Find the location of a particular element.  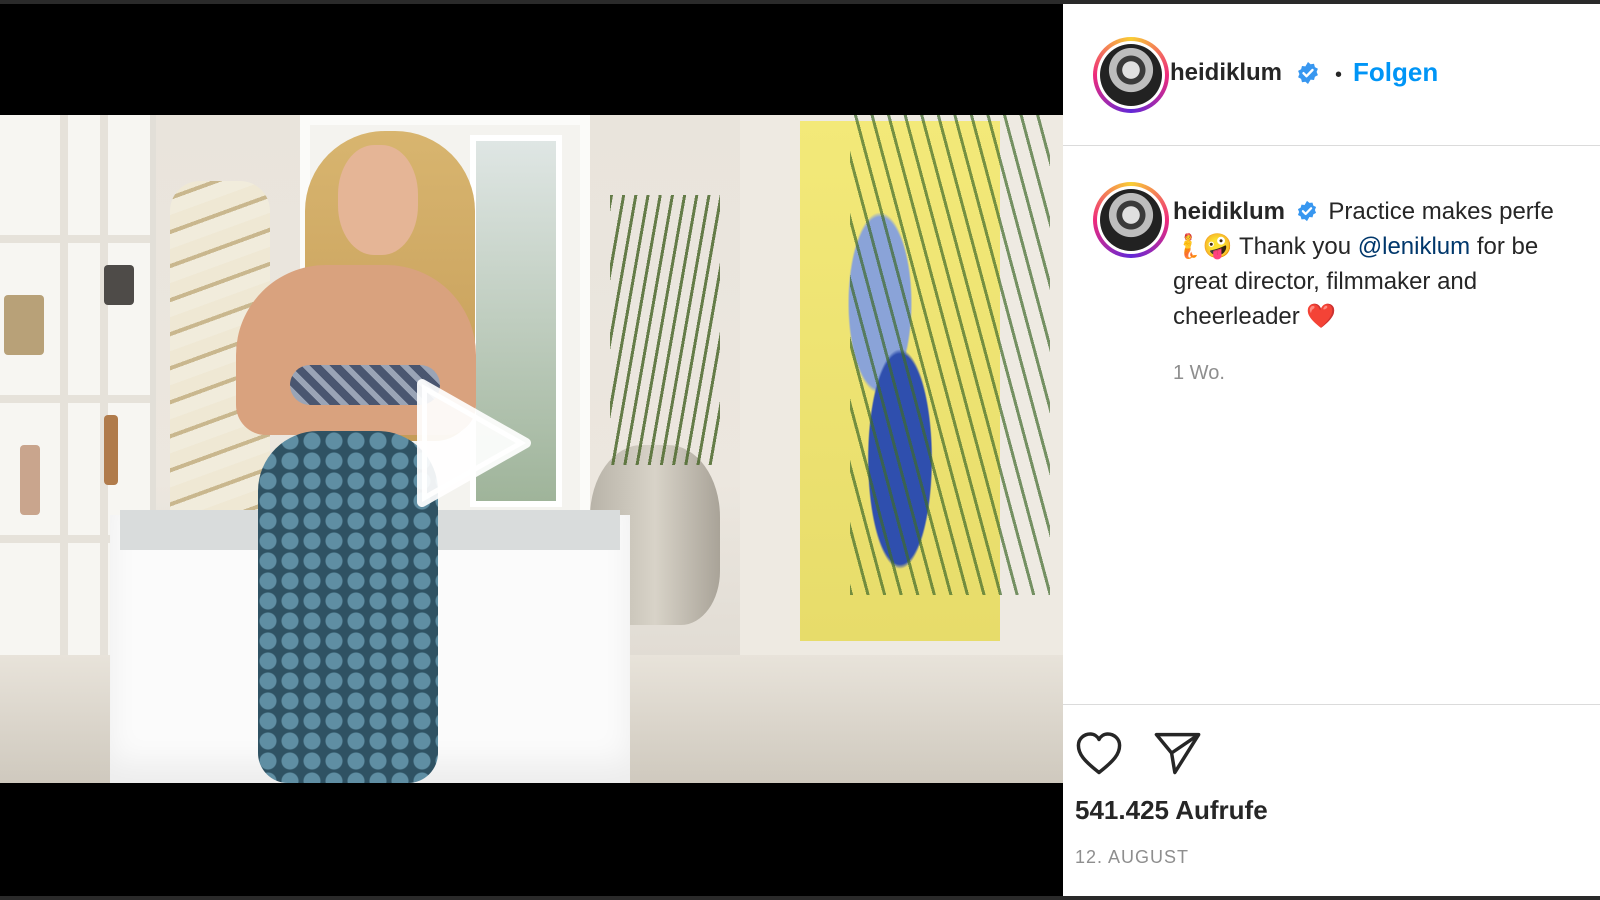

caption-line-3: great director, filmmaker and is located at coordinates (1325, 281).